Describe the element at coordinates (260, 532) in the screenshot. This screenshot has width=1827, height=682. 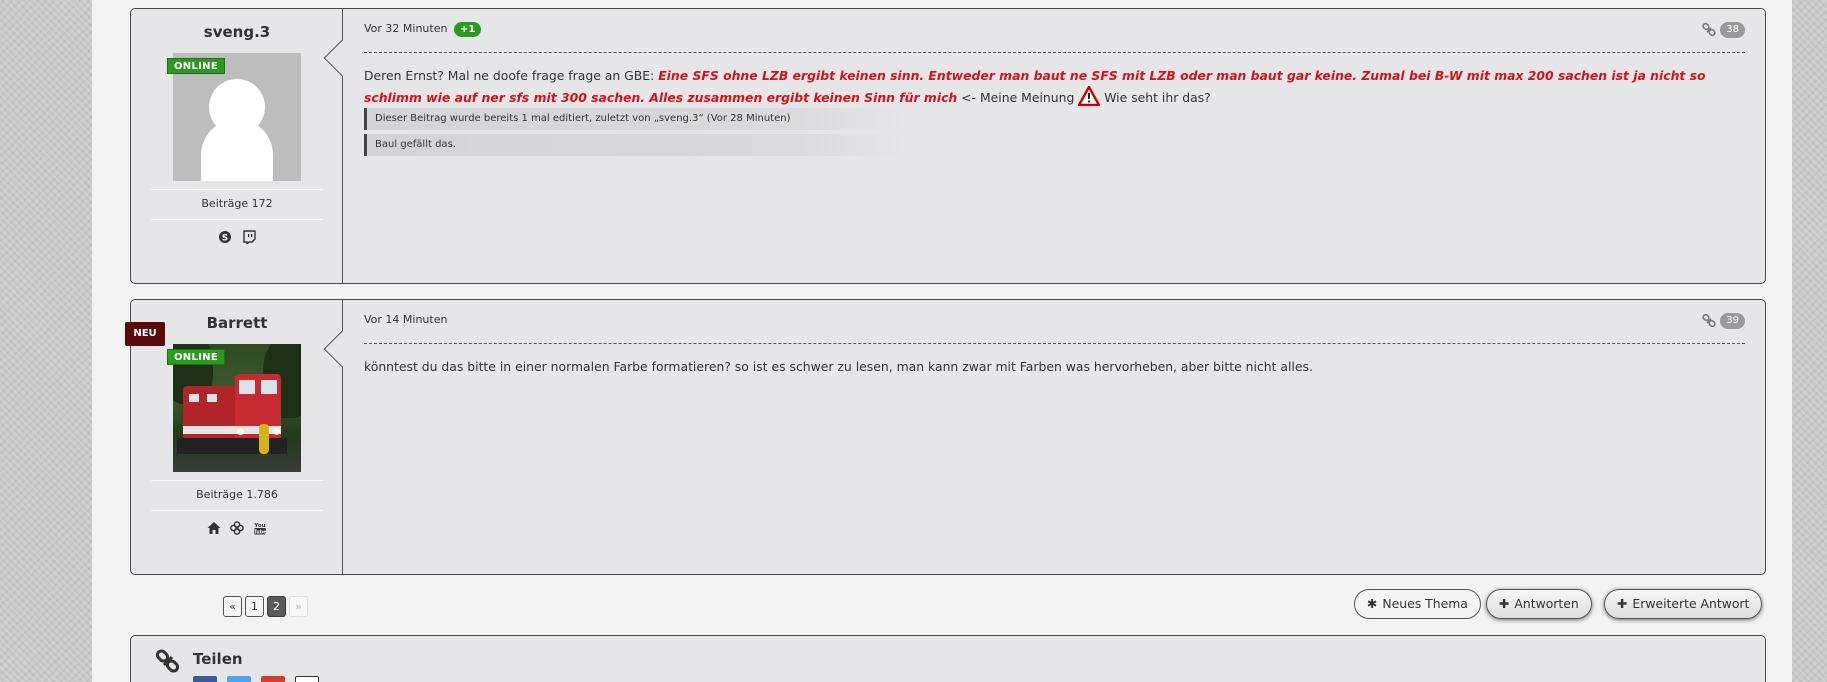
I see `svg-text: Tube` at that location.